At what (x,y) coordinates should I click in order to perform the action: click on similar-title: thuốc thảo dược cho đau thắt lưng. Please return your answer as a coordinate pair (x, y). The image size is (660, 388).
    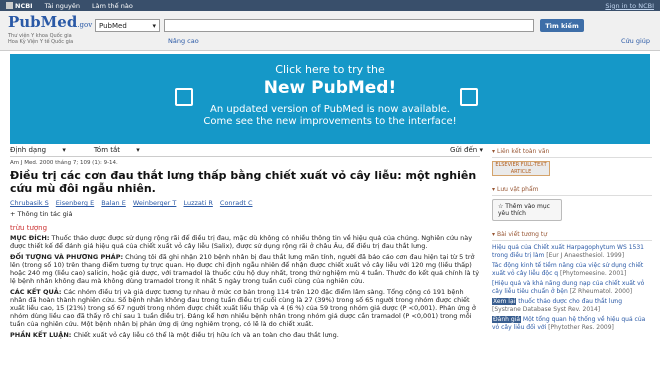
    Looking at the image, I should click on (570, 301).